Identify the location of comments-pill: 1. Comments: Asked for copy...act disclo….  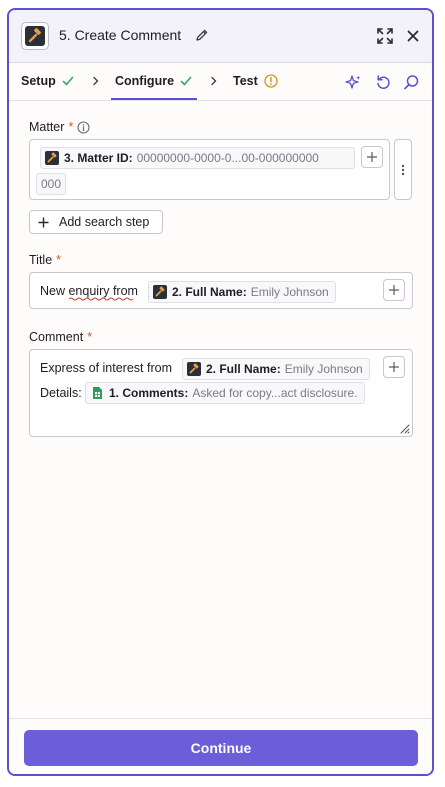
(225, 393).